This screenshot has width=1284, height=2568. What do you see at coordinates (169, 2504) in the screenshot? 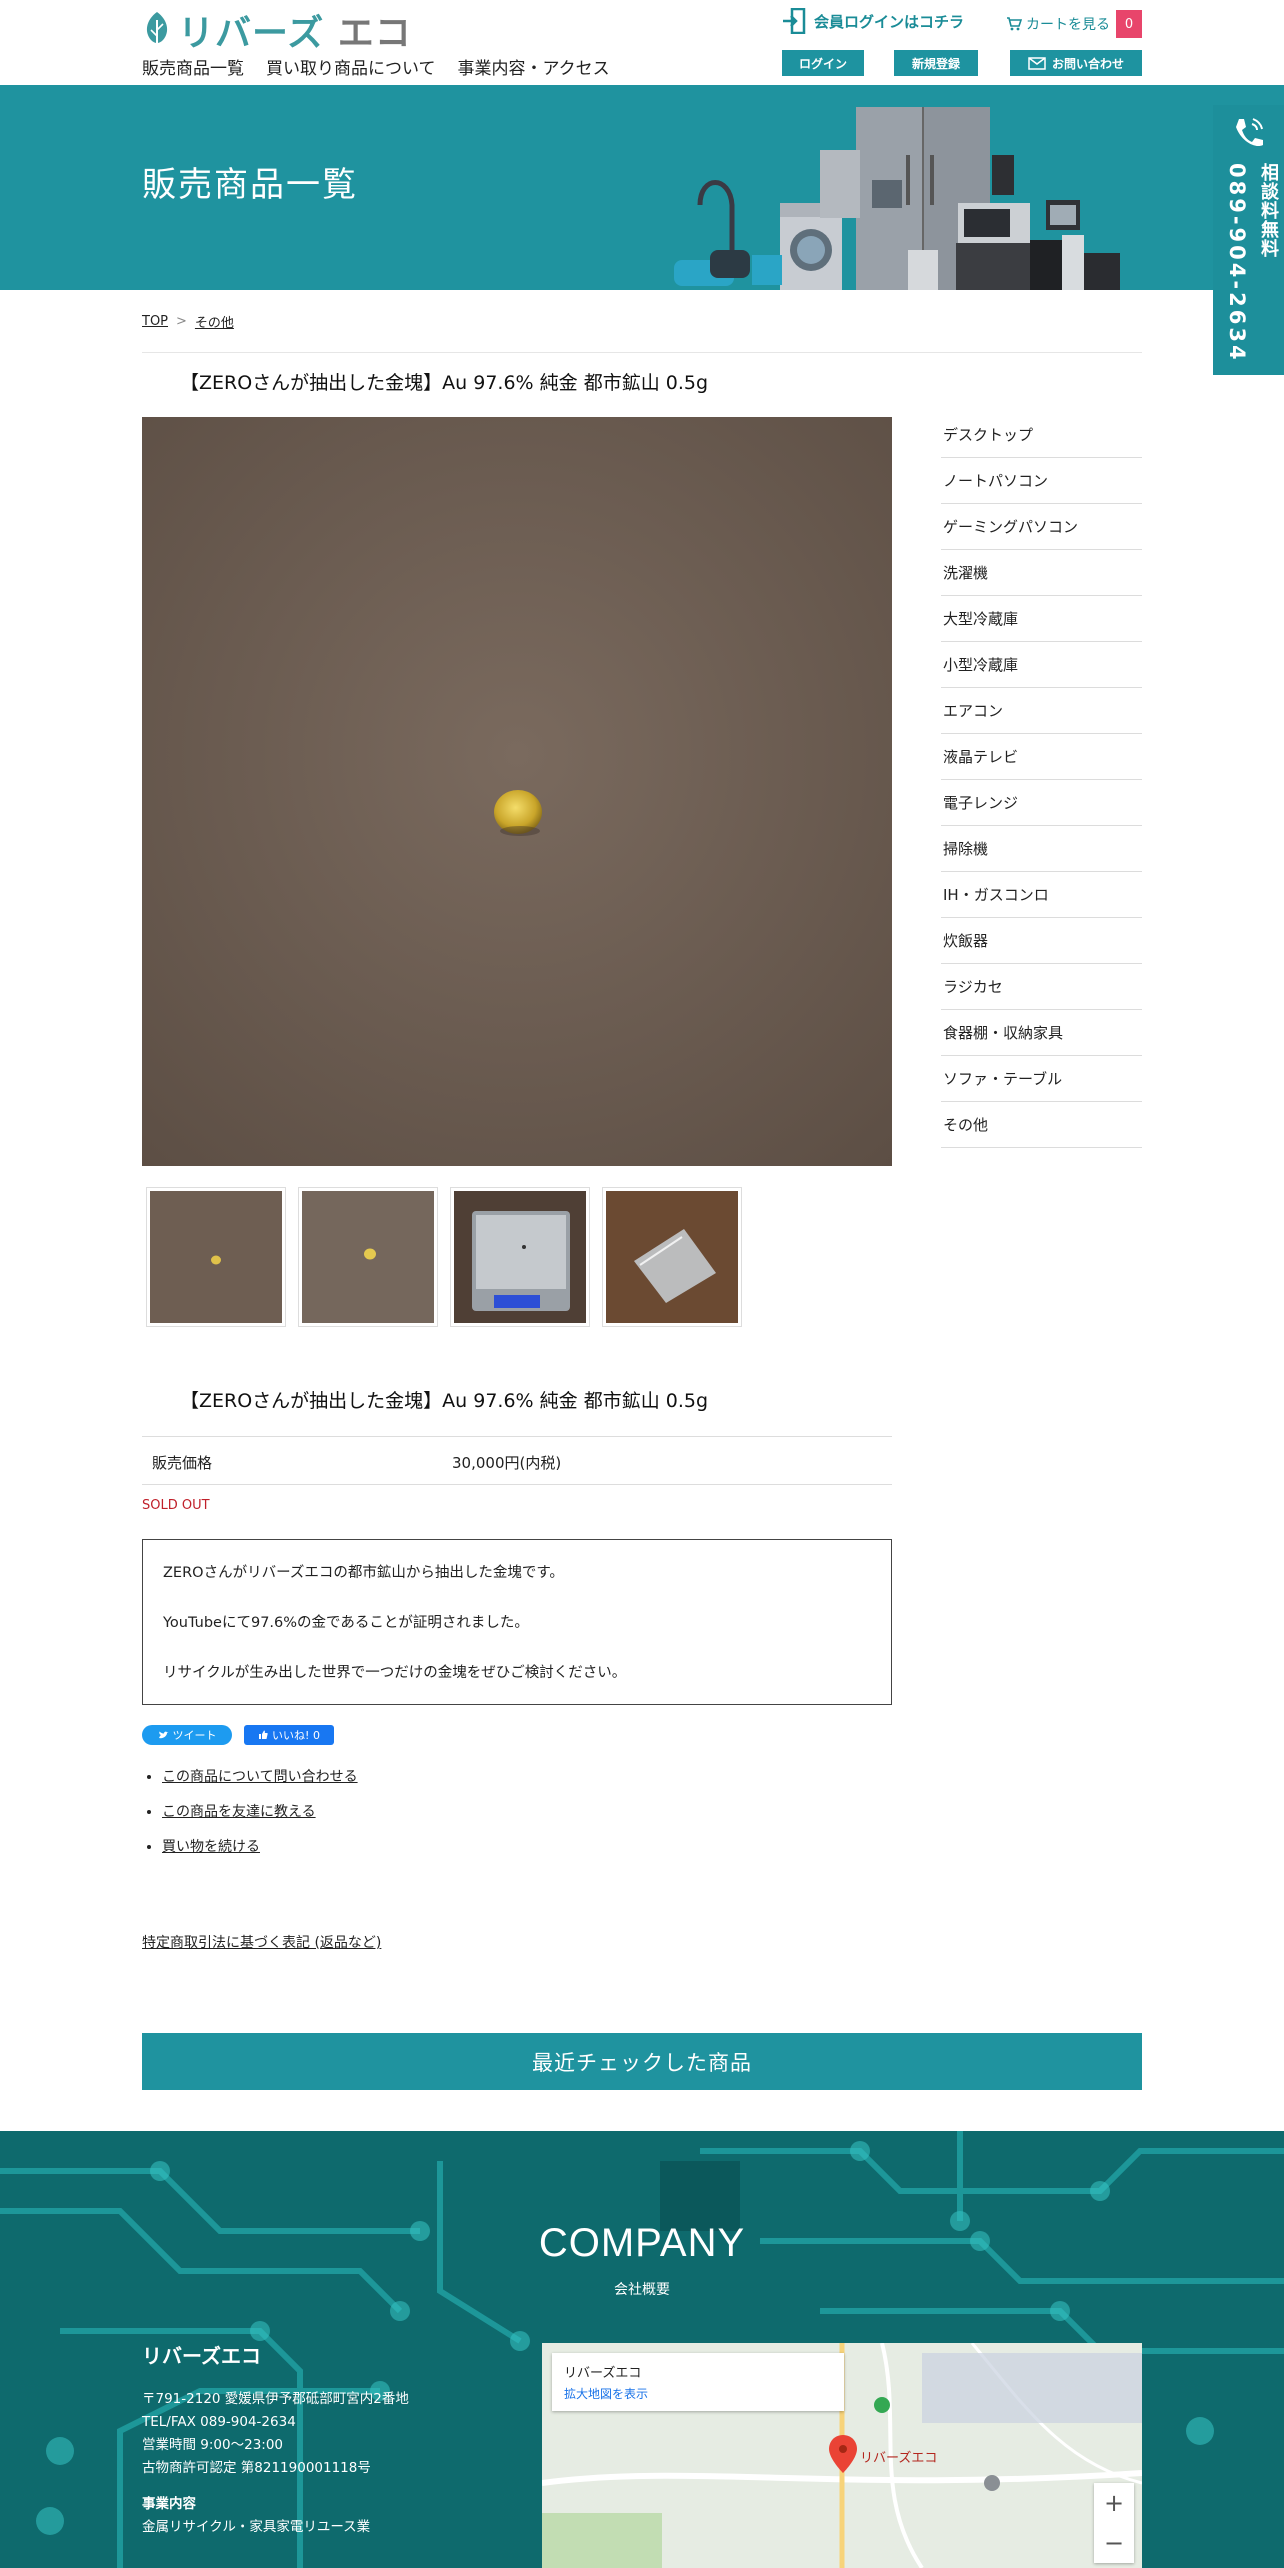
I see `business-title: 事業内容` at bounding box center [169, 2504].